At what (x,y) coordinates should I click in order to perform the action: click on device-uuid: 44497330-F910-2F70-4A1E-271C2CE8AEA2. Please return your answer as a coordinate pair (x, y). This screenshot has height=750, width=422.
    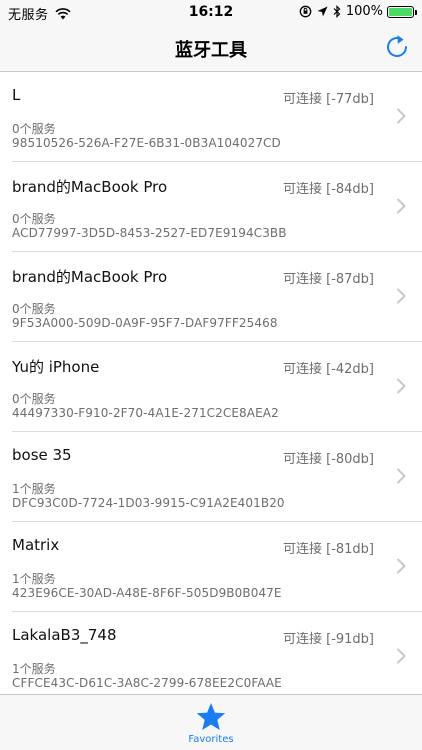
    Looking at the image, I should click on (145, 413).